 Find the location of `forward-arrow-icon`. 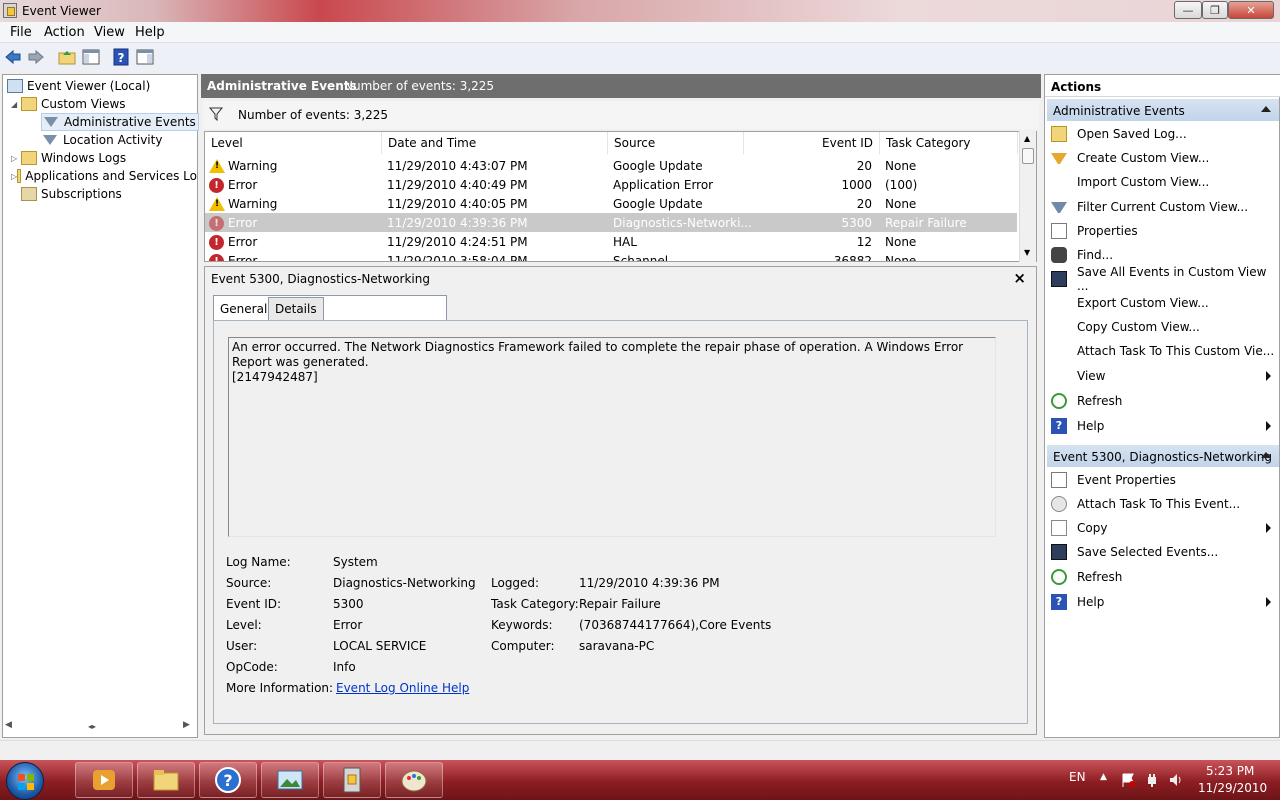

forward-arrow-icon is located at coordinates (36, 57).